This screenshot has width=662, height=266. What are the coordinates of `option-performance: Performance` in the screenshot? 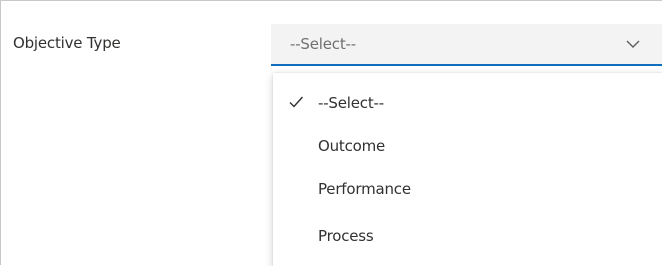 It's located at (467, 189).